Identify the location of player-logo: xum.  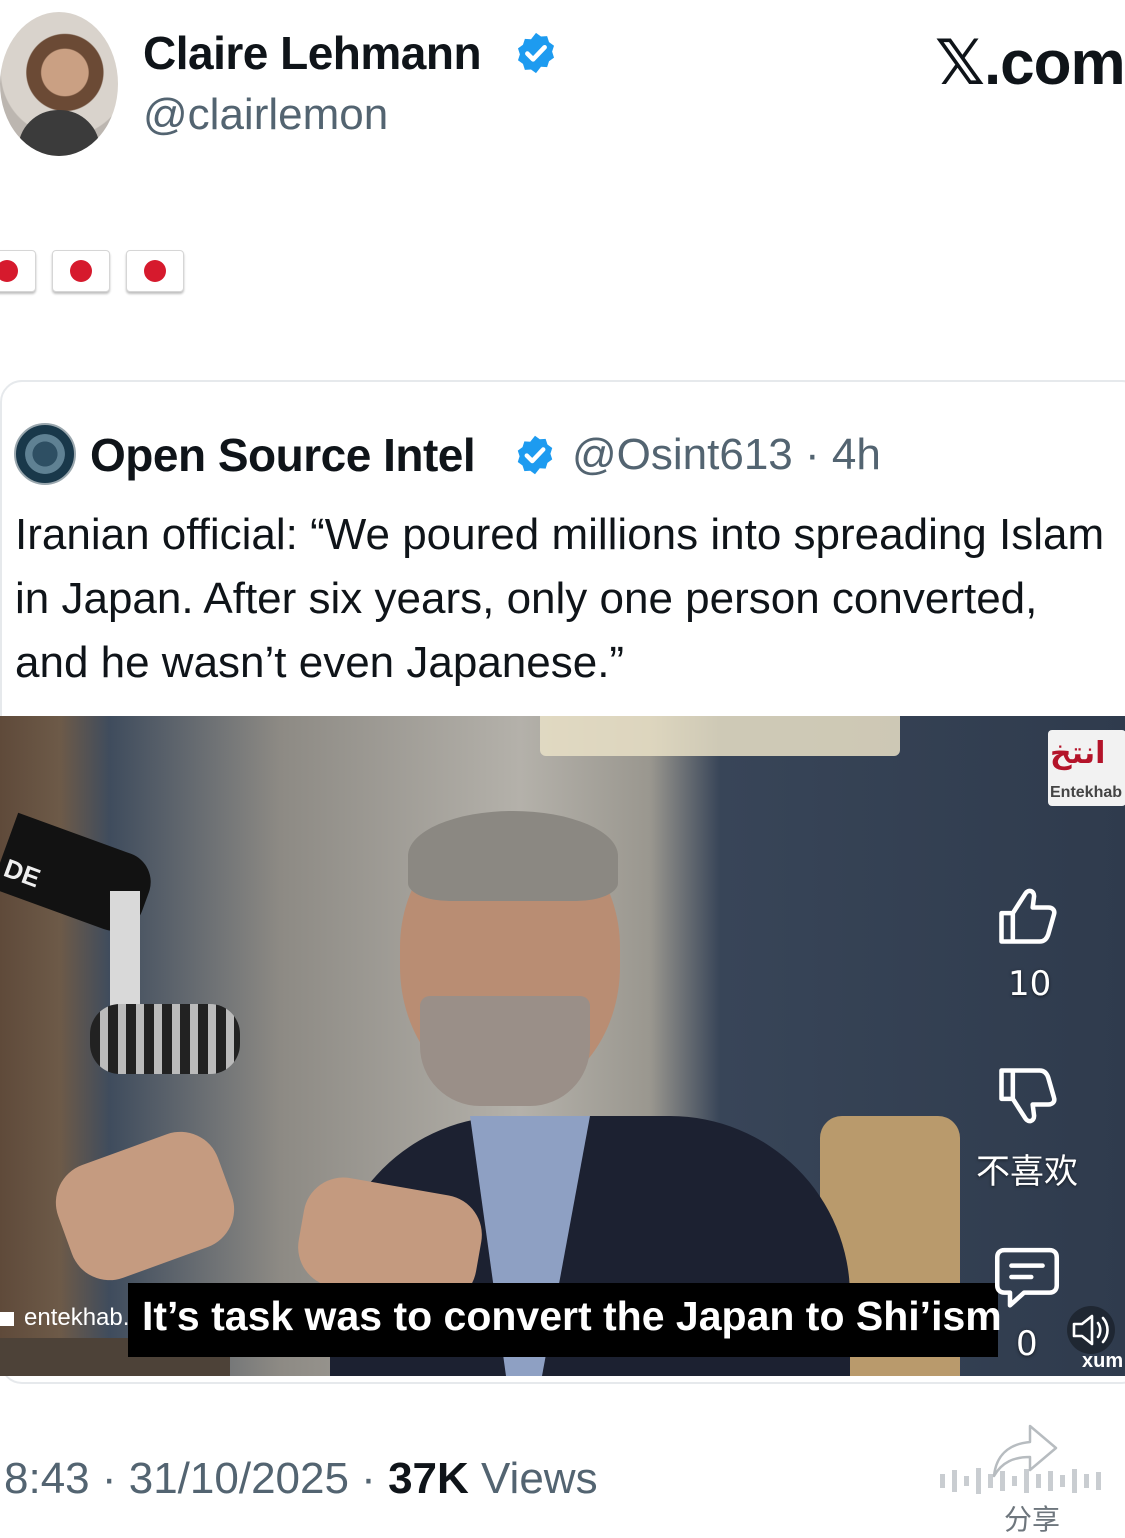
(1103, 1361).